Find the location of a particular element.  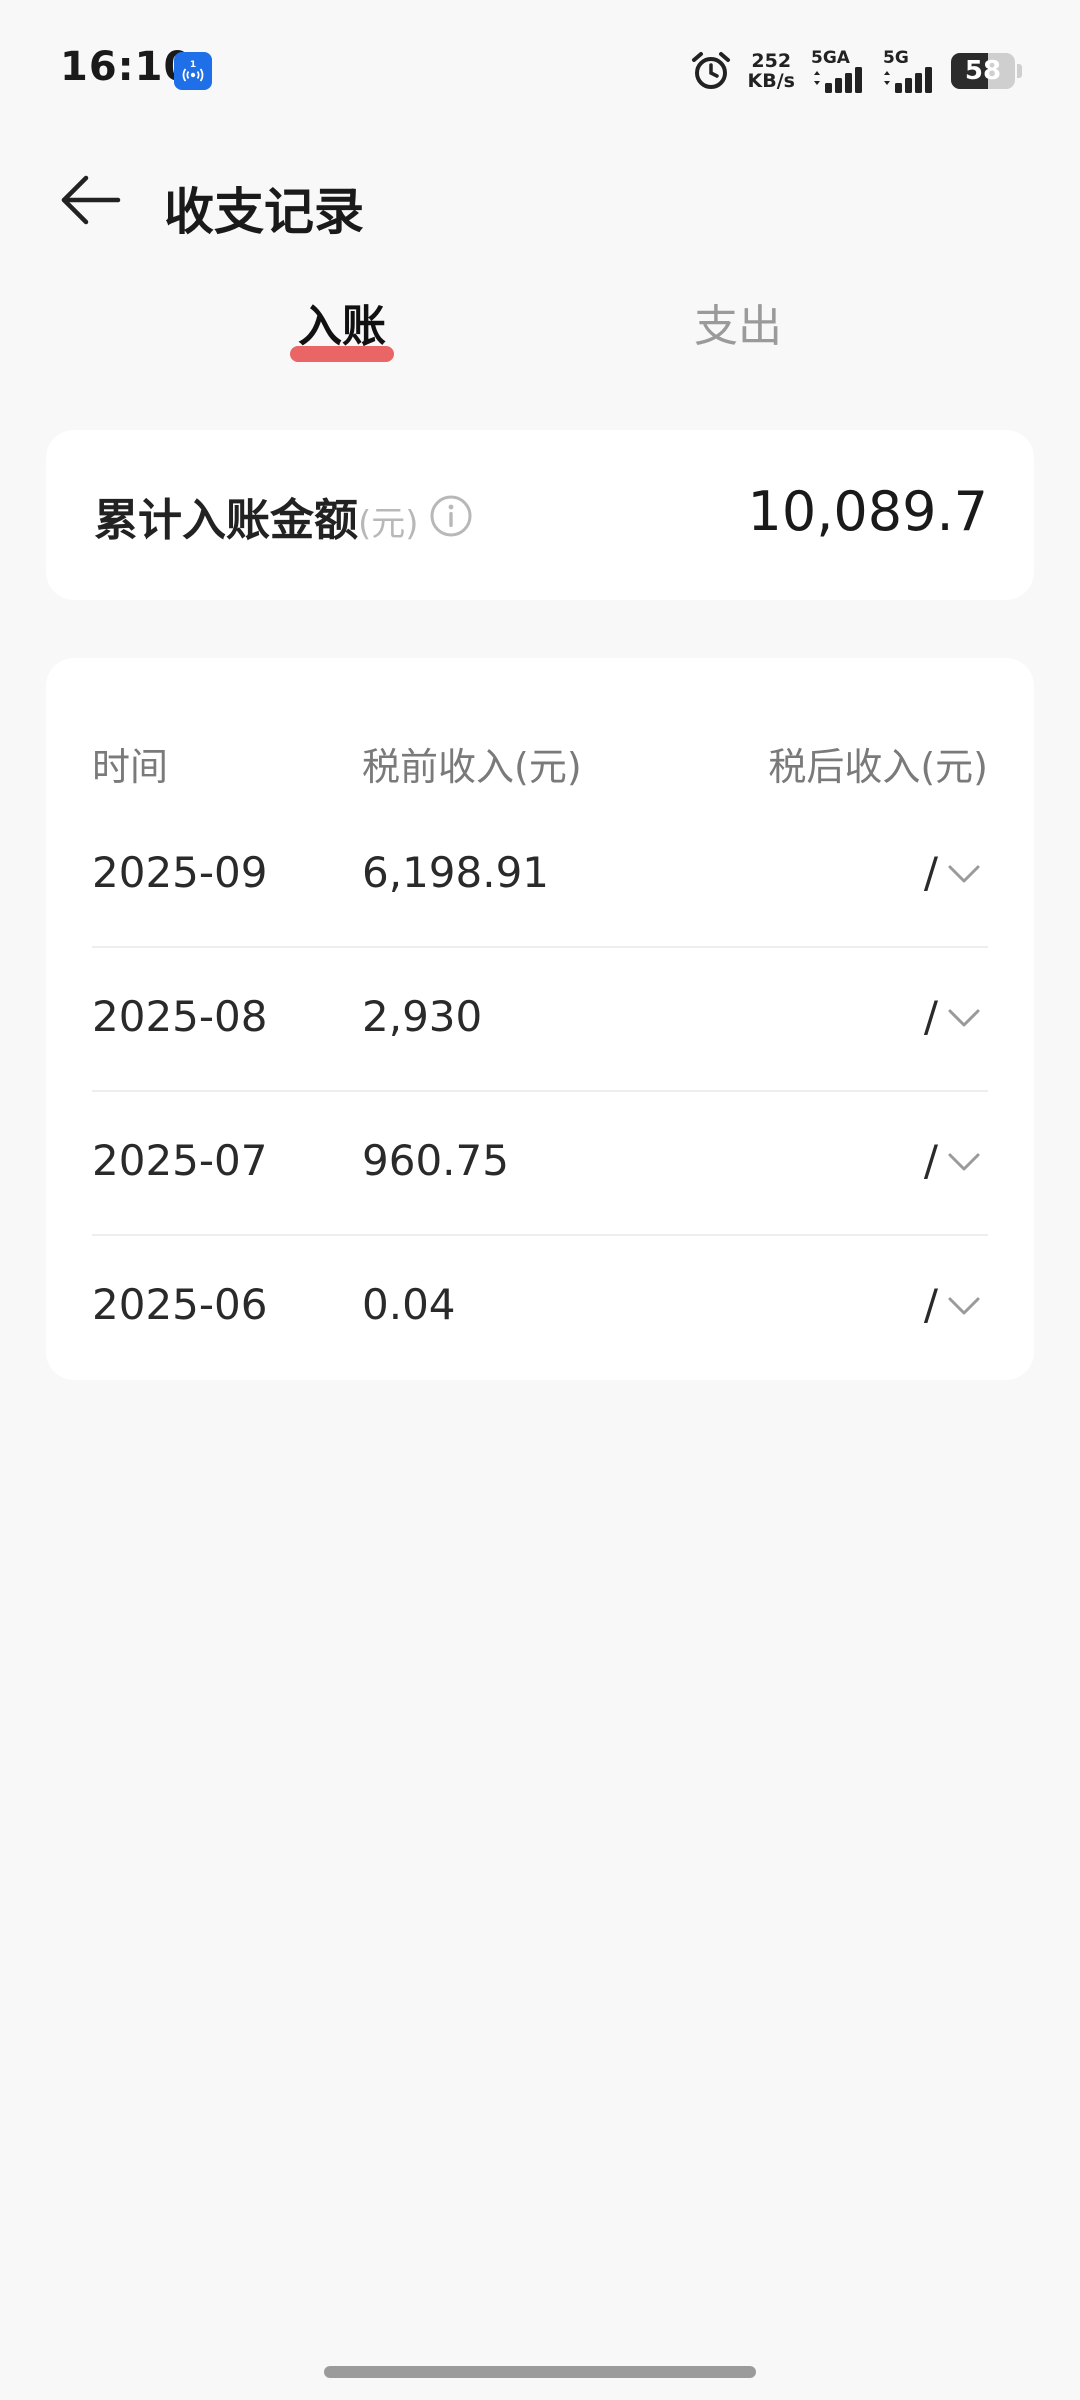

total-income-card: 累计入账金额 (元) 10,089.7 is located at coordinates (540, 515).